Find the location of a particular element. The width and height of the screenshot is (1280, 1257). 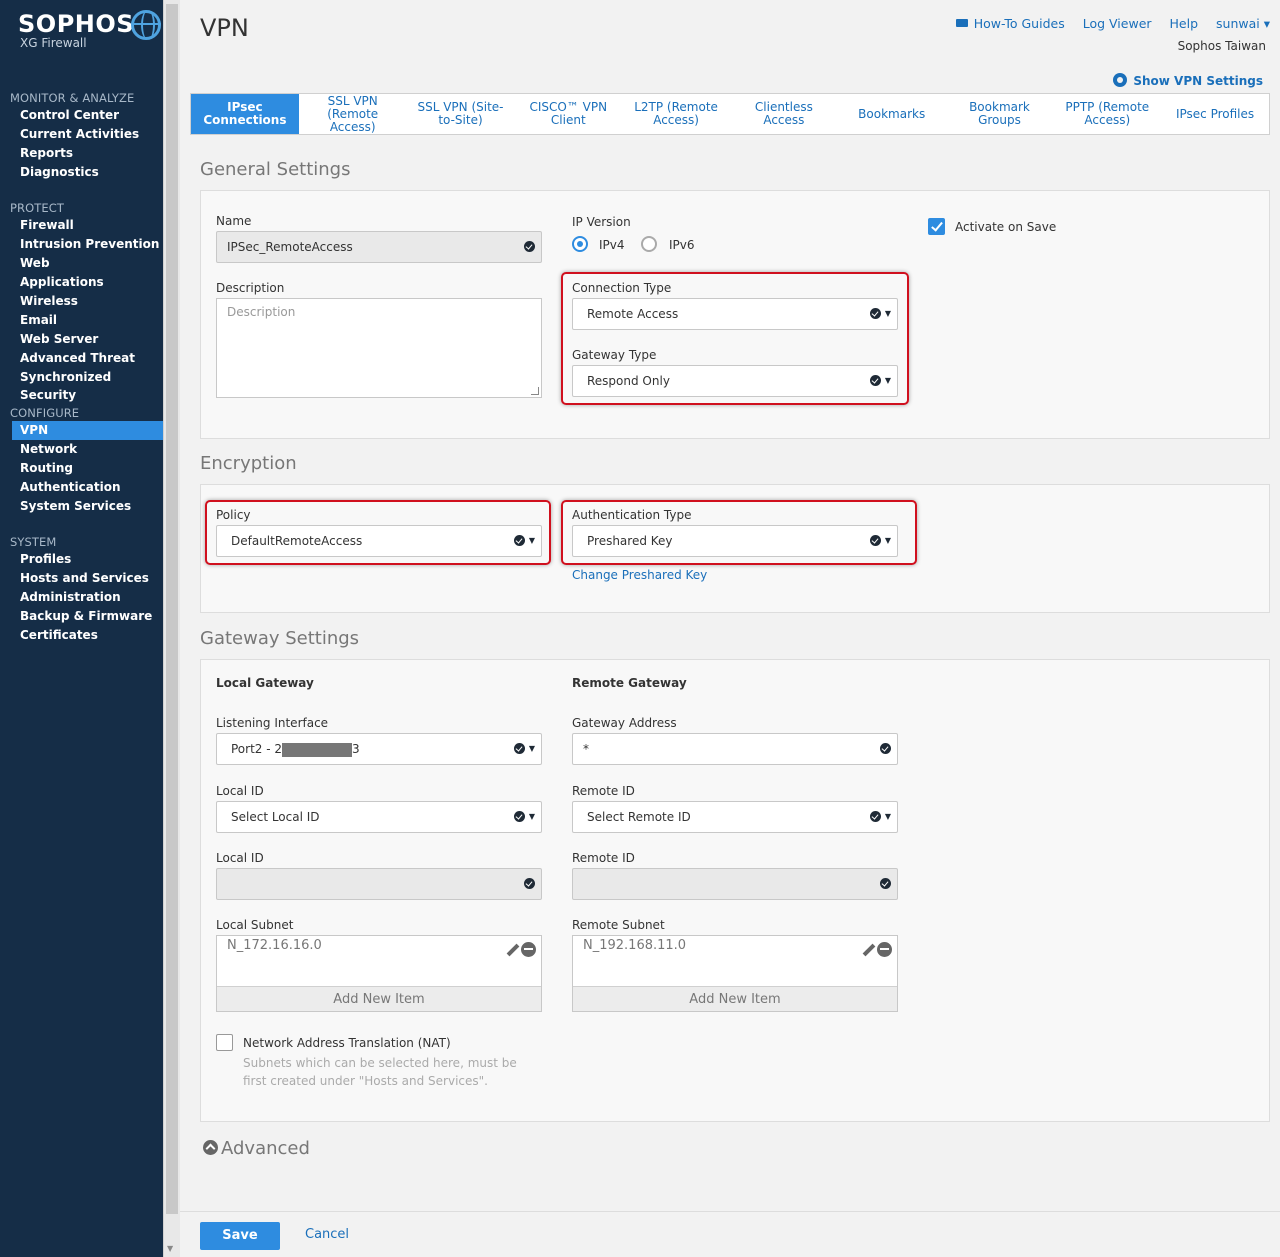

sidebar-item-firewall: Firewall is located at coordinates (87, 225).